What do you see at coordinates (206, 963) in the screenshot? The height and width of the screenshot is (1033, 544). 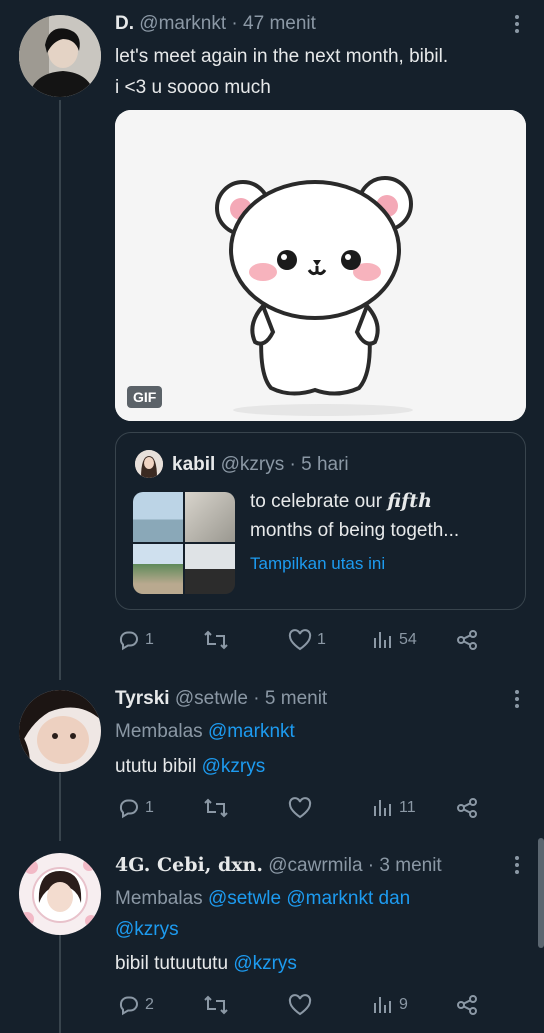 I see `tweet-text: bibil tutuututu @kzrys` at bounding box center [206, 963].